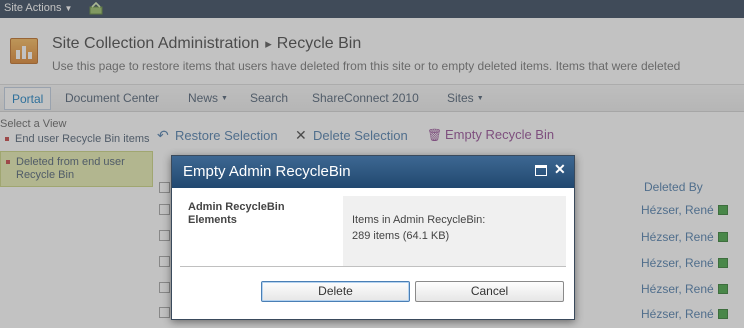  Describe the element at coordinates (560, 169) in the screenshot. I see `close-icon: ✕` at that location.